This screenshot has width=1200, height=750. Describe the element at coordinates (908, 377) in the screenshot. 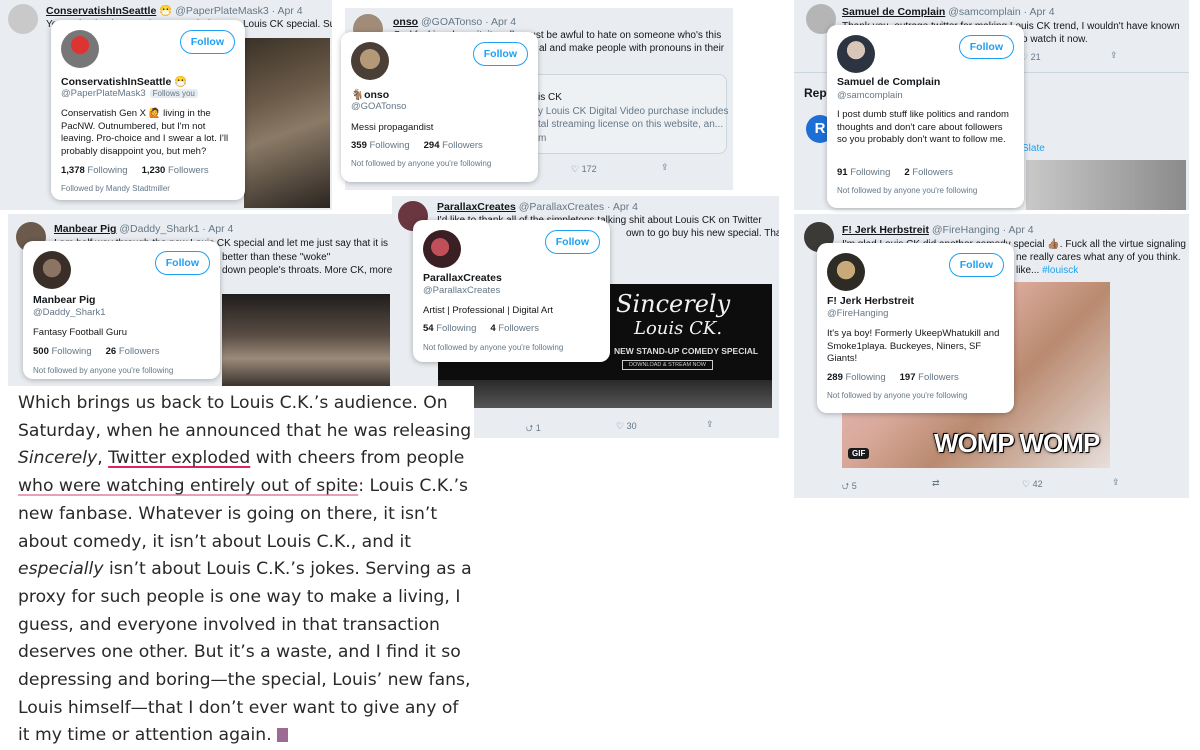

I see `followers-count: 197` at that location.